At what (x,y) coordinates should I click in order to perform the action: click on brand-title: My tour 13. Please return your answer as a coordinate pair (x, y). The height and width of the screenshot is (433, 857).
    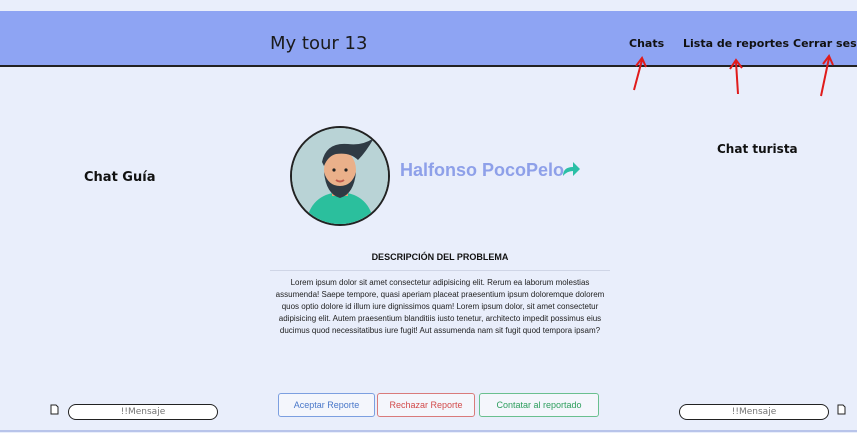
    Looking at the image, I should click on (318, 43).